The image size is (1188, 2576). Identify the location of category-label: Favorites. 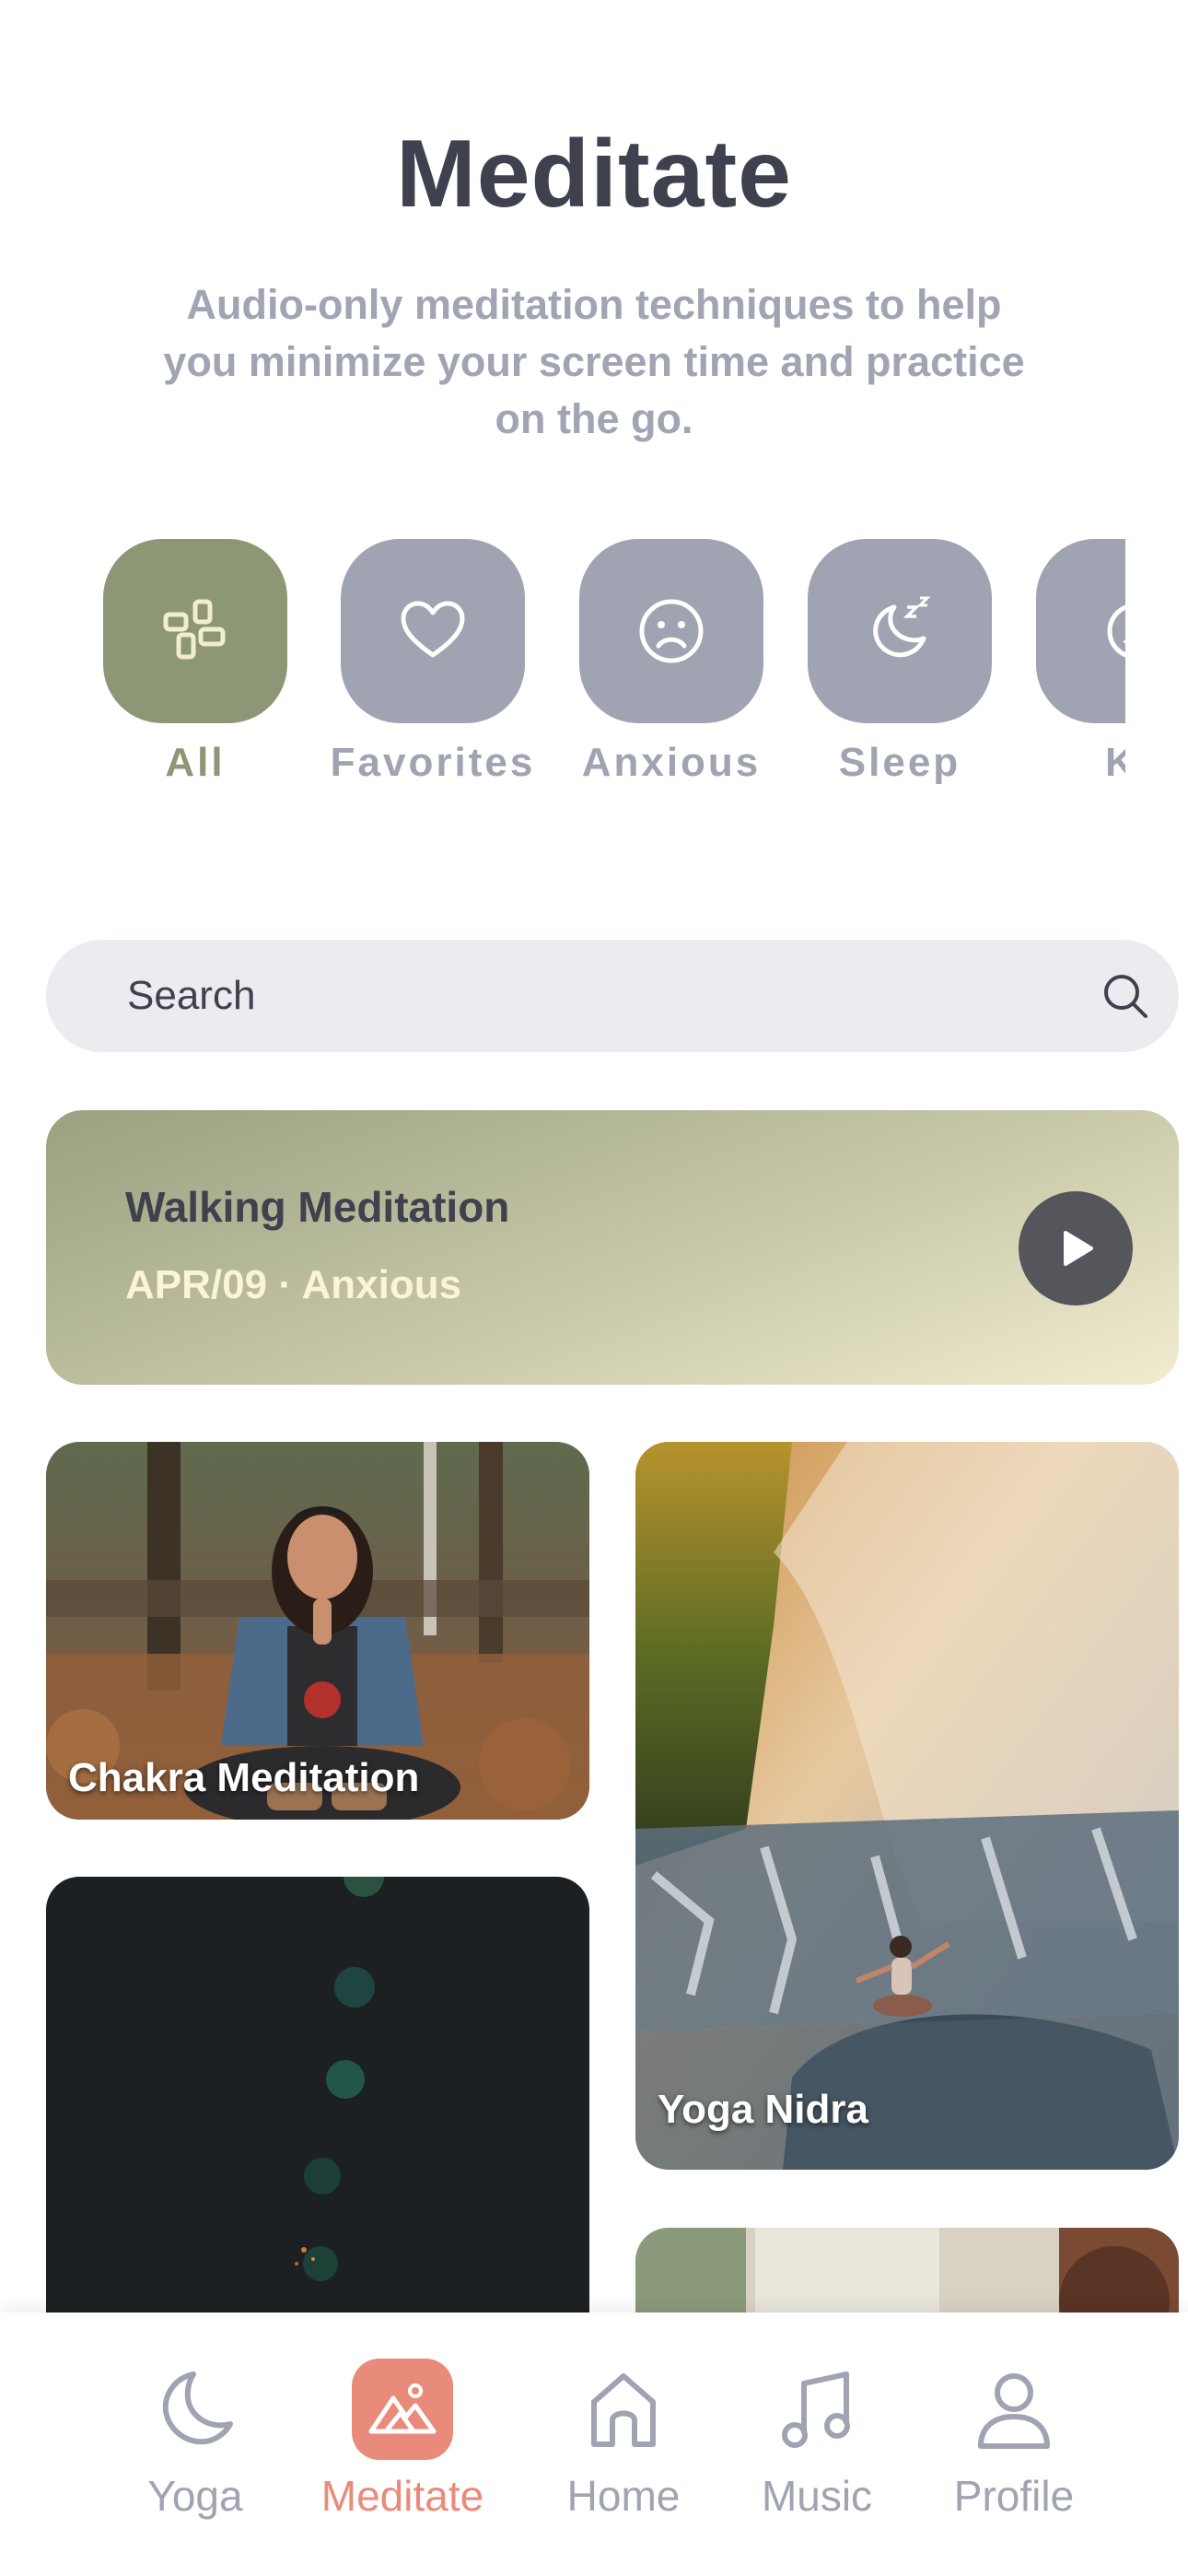
(433, 762).